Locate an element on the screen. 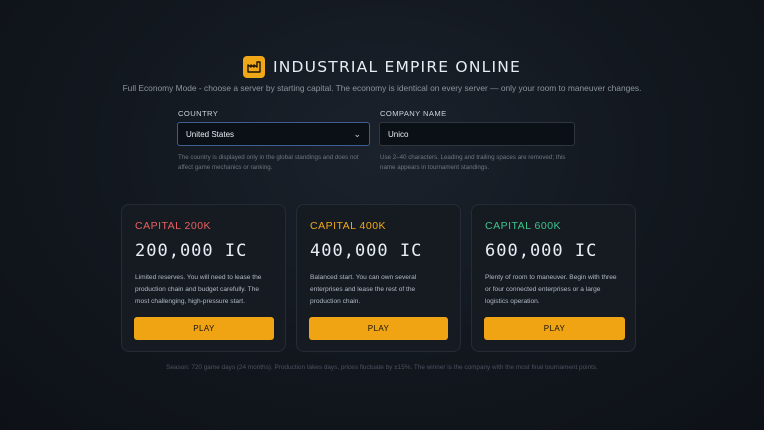 Image resolution: width=764 pixels, height=430 pixels. header: INDUSTRIAL EMPIRE ONLINE is located at coordinates (382, 67).